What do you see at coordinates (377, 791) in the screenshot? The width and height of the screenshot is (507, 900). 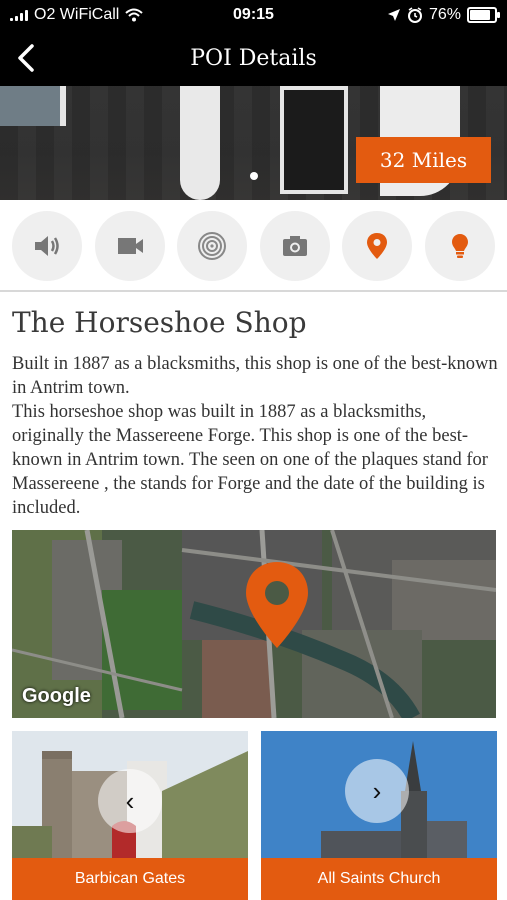 I see `next-button: ›` at bounding box center [377, 791].